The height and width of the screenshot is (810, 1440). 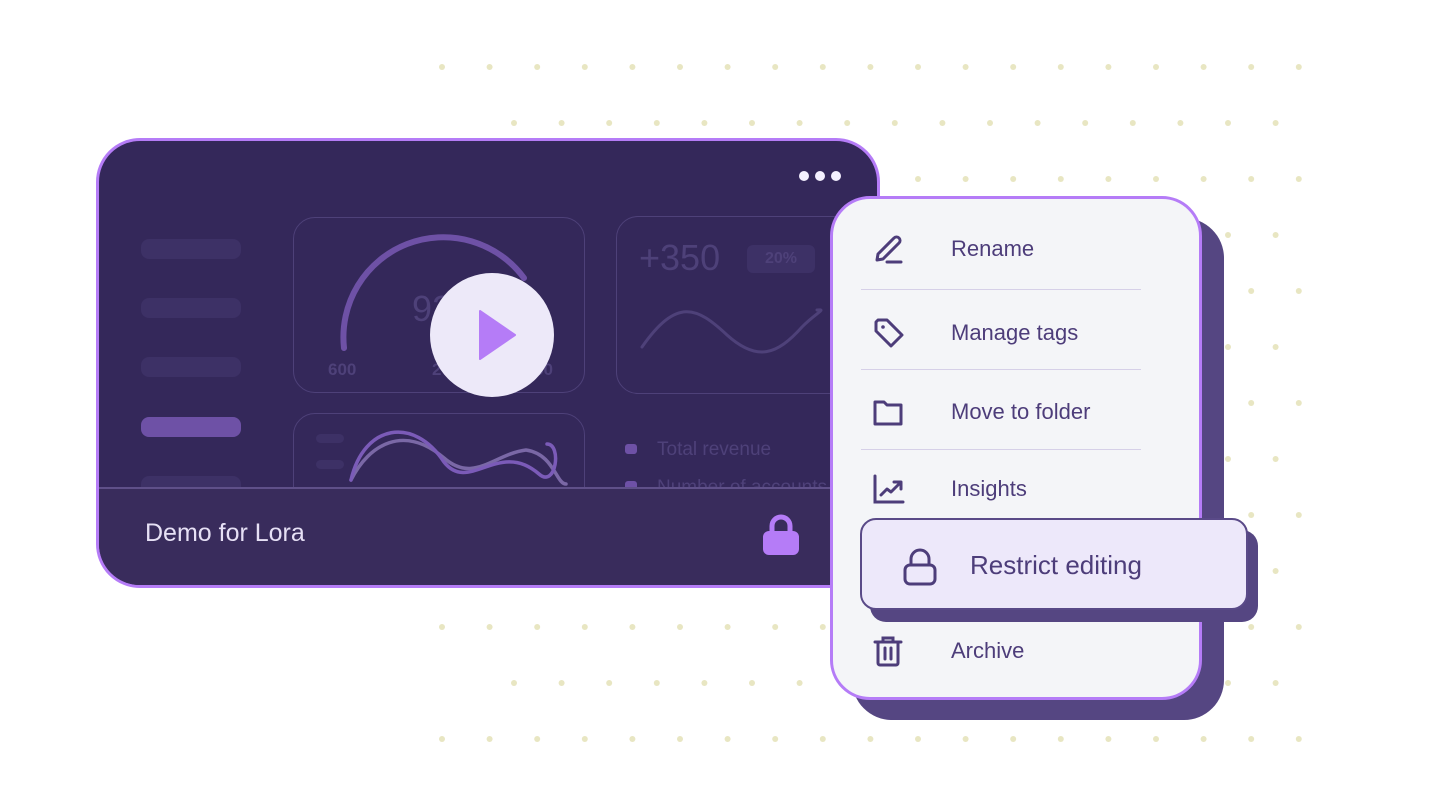 I want to click on stat-sparkline, so click(x=731, y=331).